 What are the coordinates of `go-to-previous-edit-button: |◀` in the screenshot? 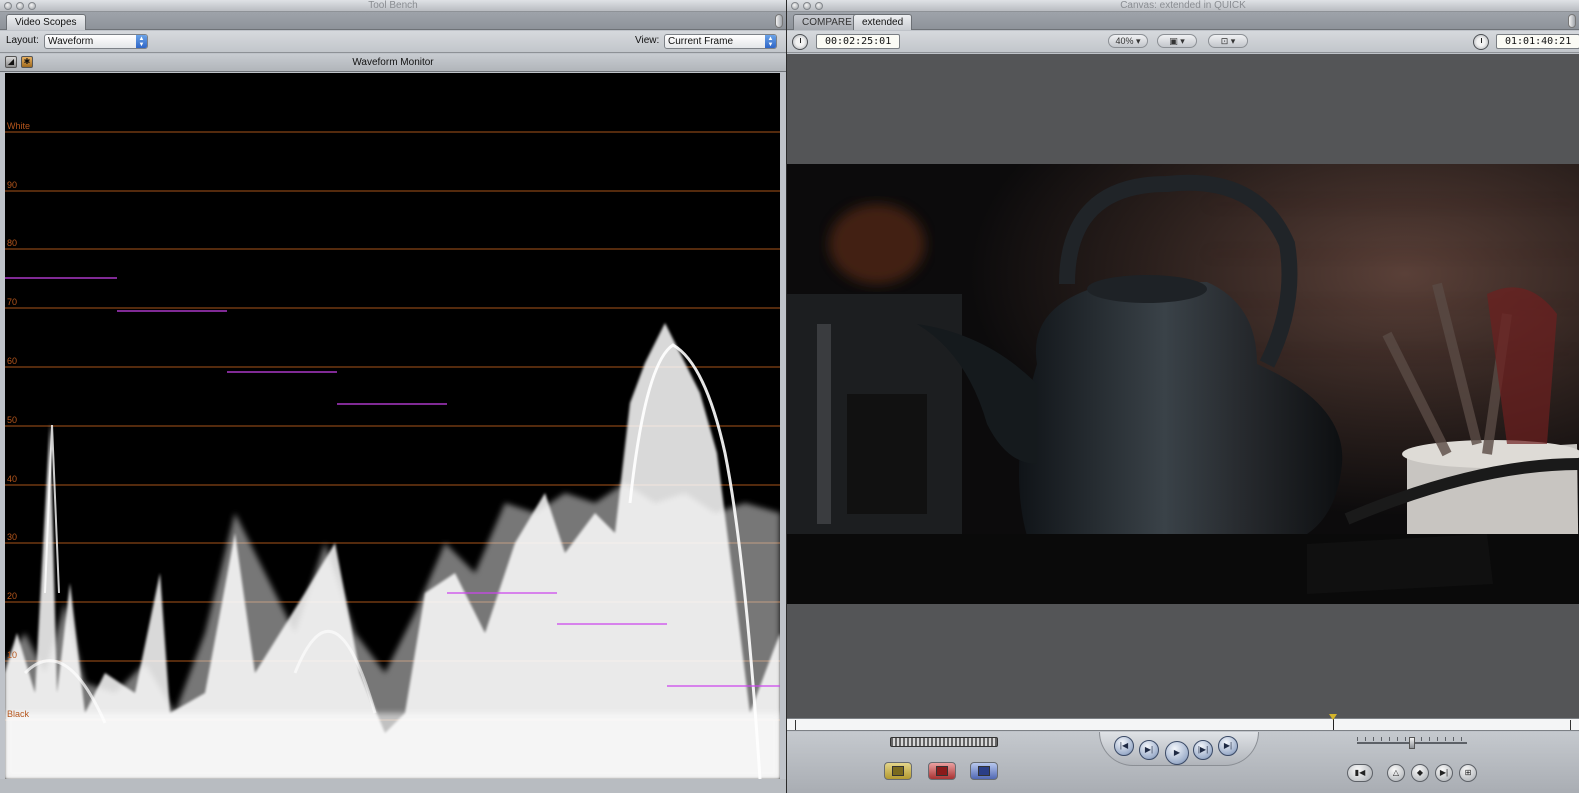 It's located at (1124, 746).